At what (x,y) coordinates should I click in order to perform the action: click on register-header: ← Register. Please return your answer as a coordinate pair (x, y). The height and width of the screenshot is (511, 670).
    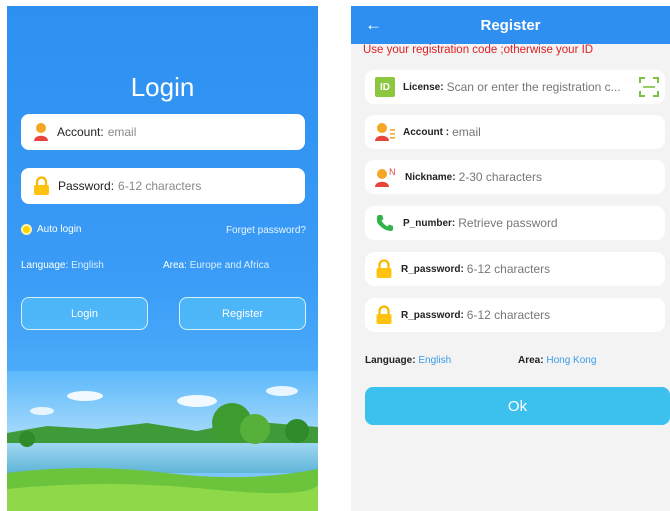
    Looking at the image, I should click on (510, 25).